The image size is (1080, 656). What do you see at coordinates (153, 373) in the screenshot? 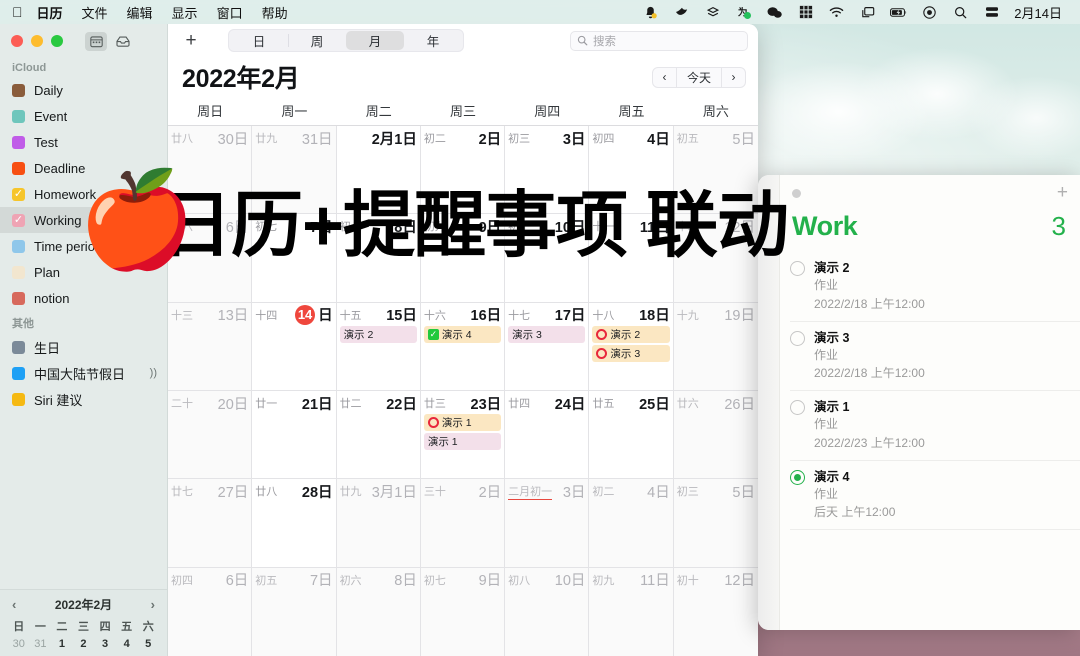
I see `alert-sound-icon: ))` at bounding box center [153, 373].